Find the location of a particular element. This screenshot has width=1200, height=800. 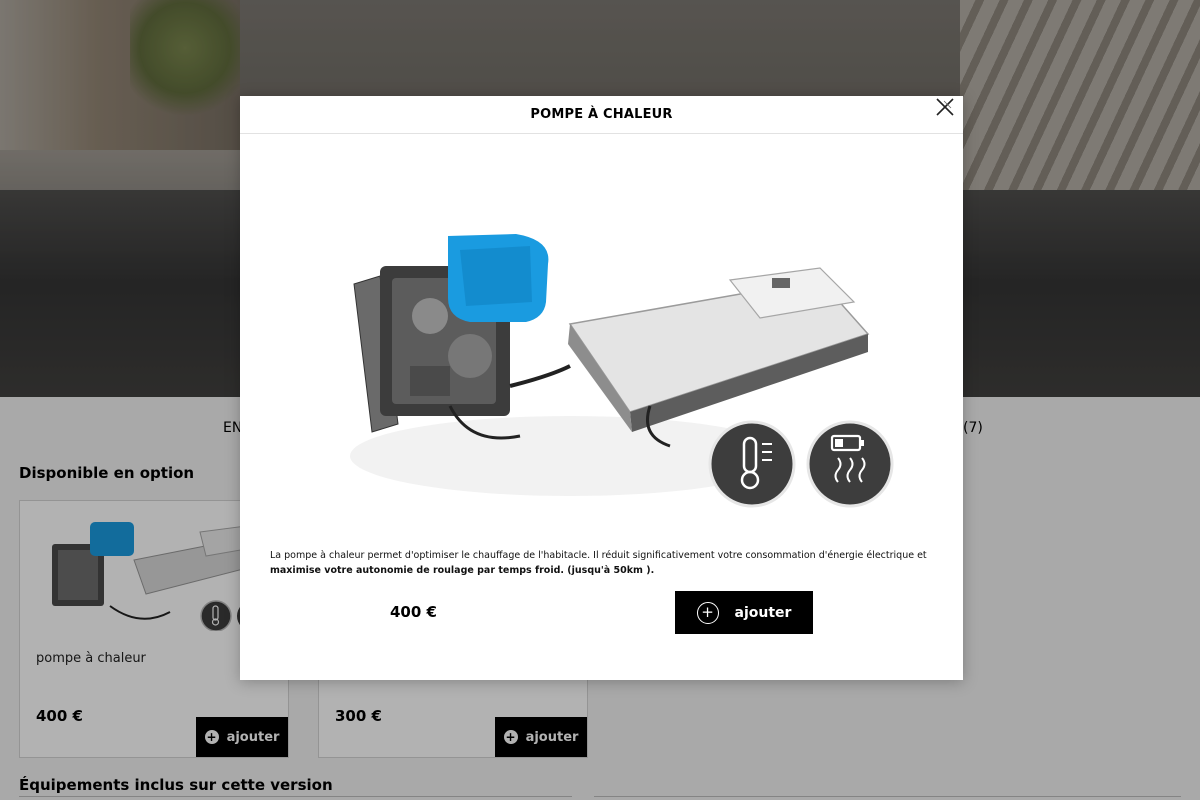

add-button: + ajouter is located at coordinates (744, 612).